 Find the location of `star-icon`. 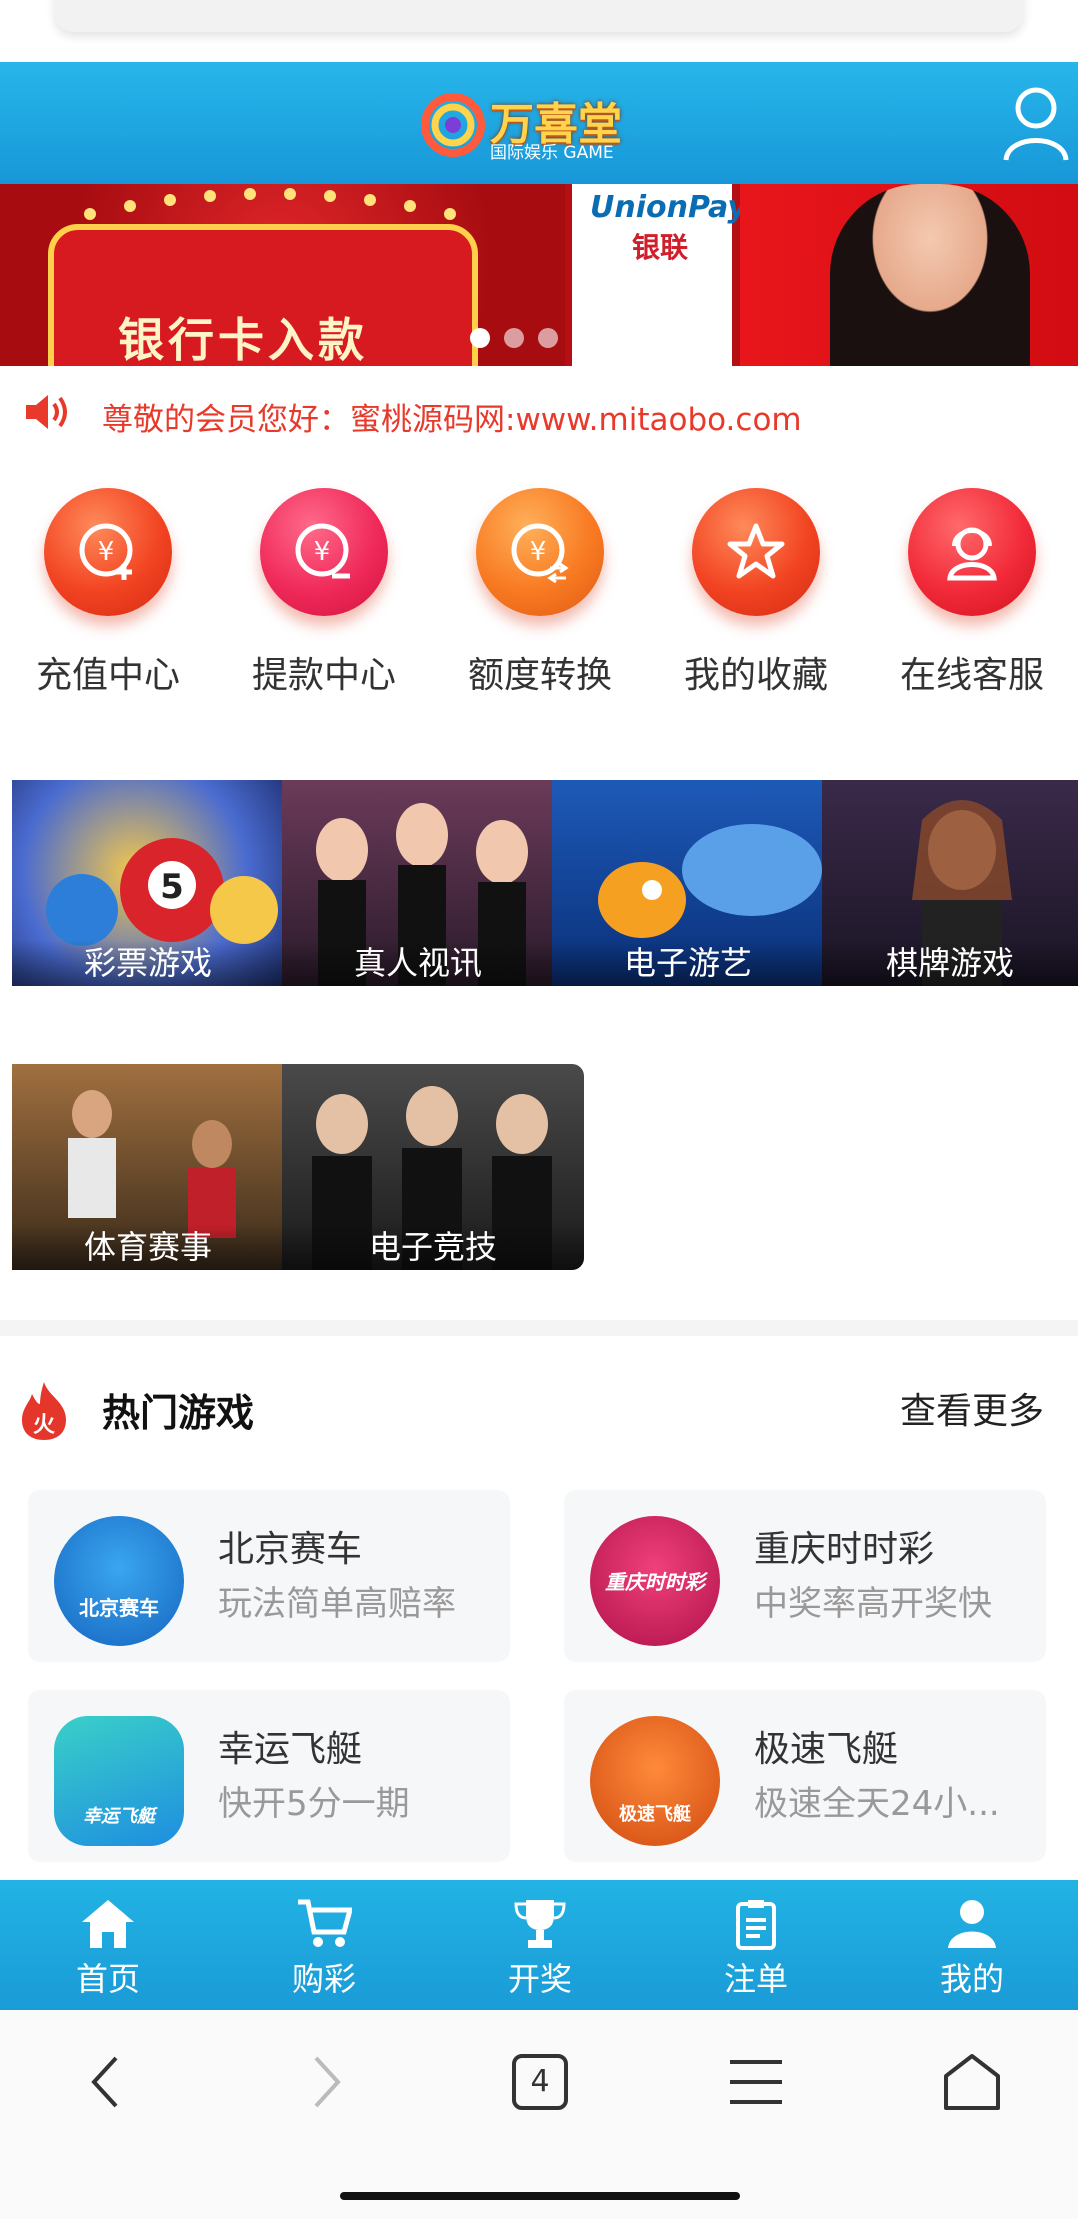

star-icon is located at coordinates (756, 551).